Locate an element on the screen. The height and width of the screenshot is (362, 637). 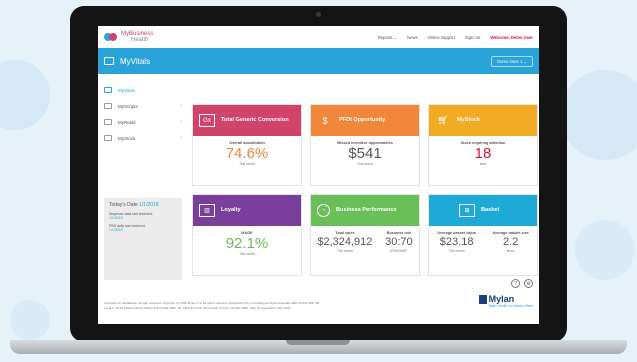
loyalty-icon: ▥ is located at coordinates (207, 210).